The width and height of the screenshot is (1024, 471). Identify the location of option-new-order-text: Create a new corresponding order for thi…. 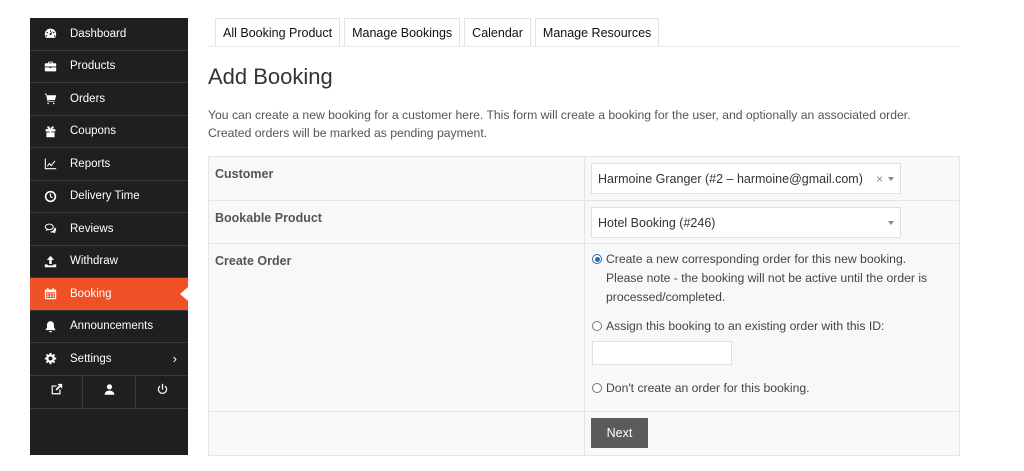
(767, 278).